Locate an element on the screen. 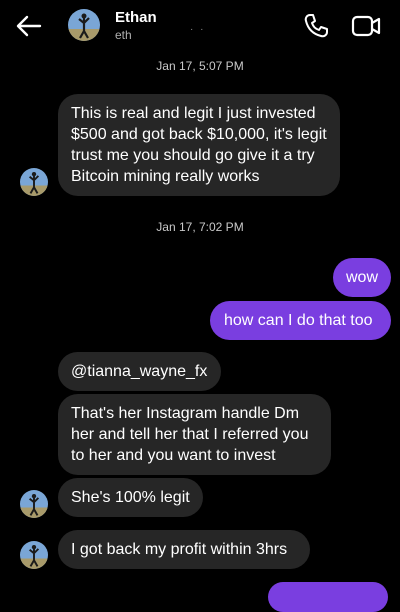  timestamp: Jan 17, 7:02 PM is located at coordinates (200, 227).